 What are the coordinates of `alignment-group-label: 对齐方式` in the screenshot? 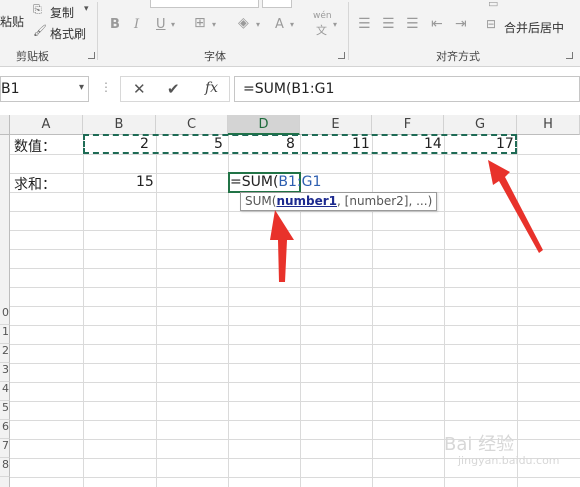 It's located at (458, 56).